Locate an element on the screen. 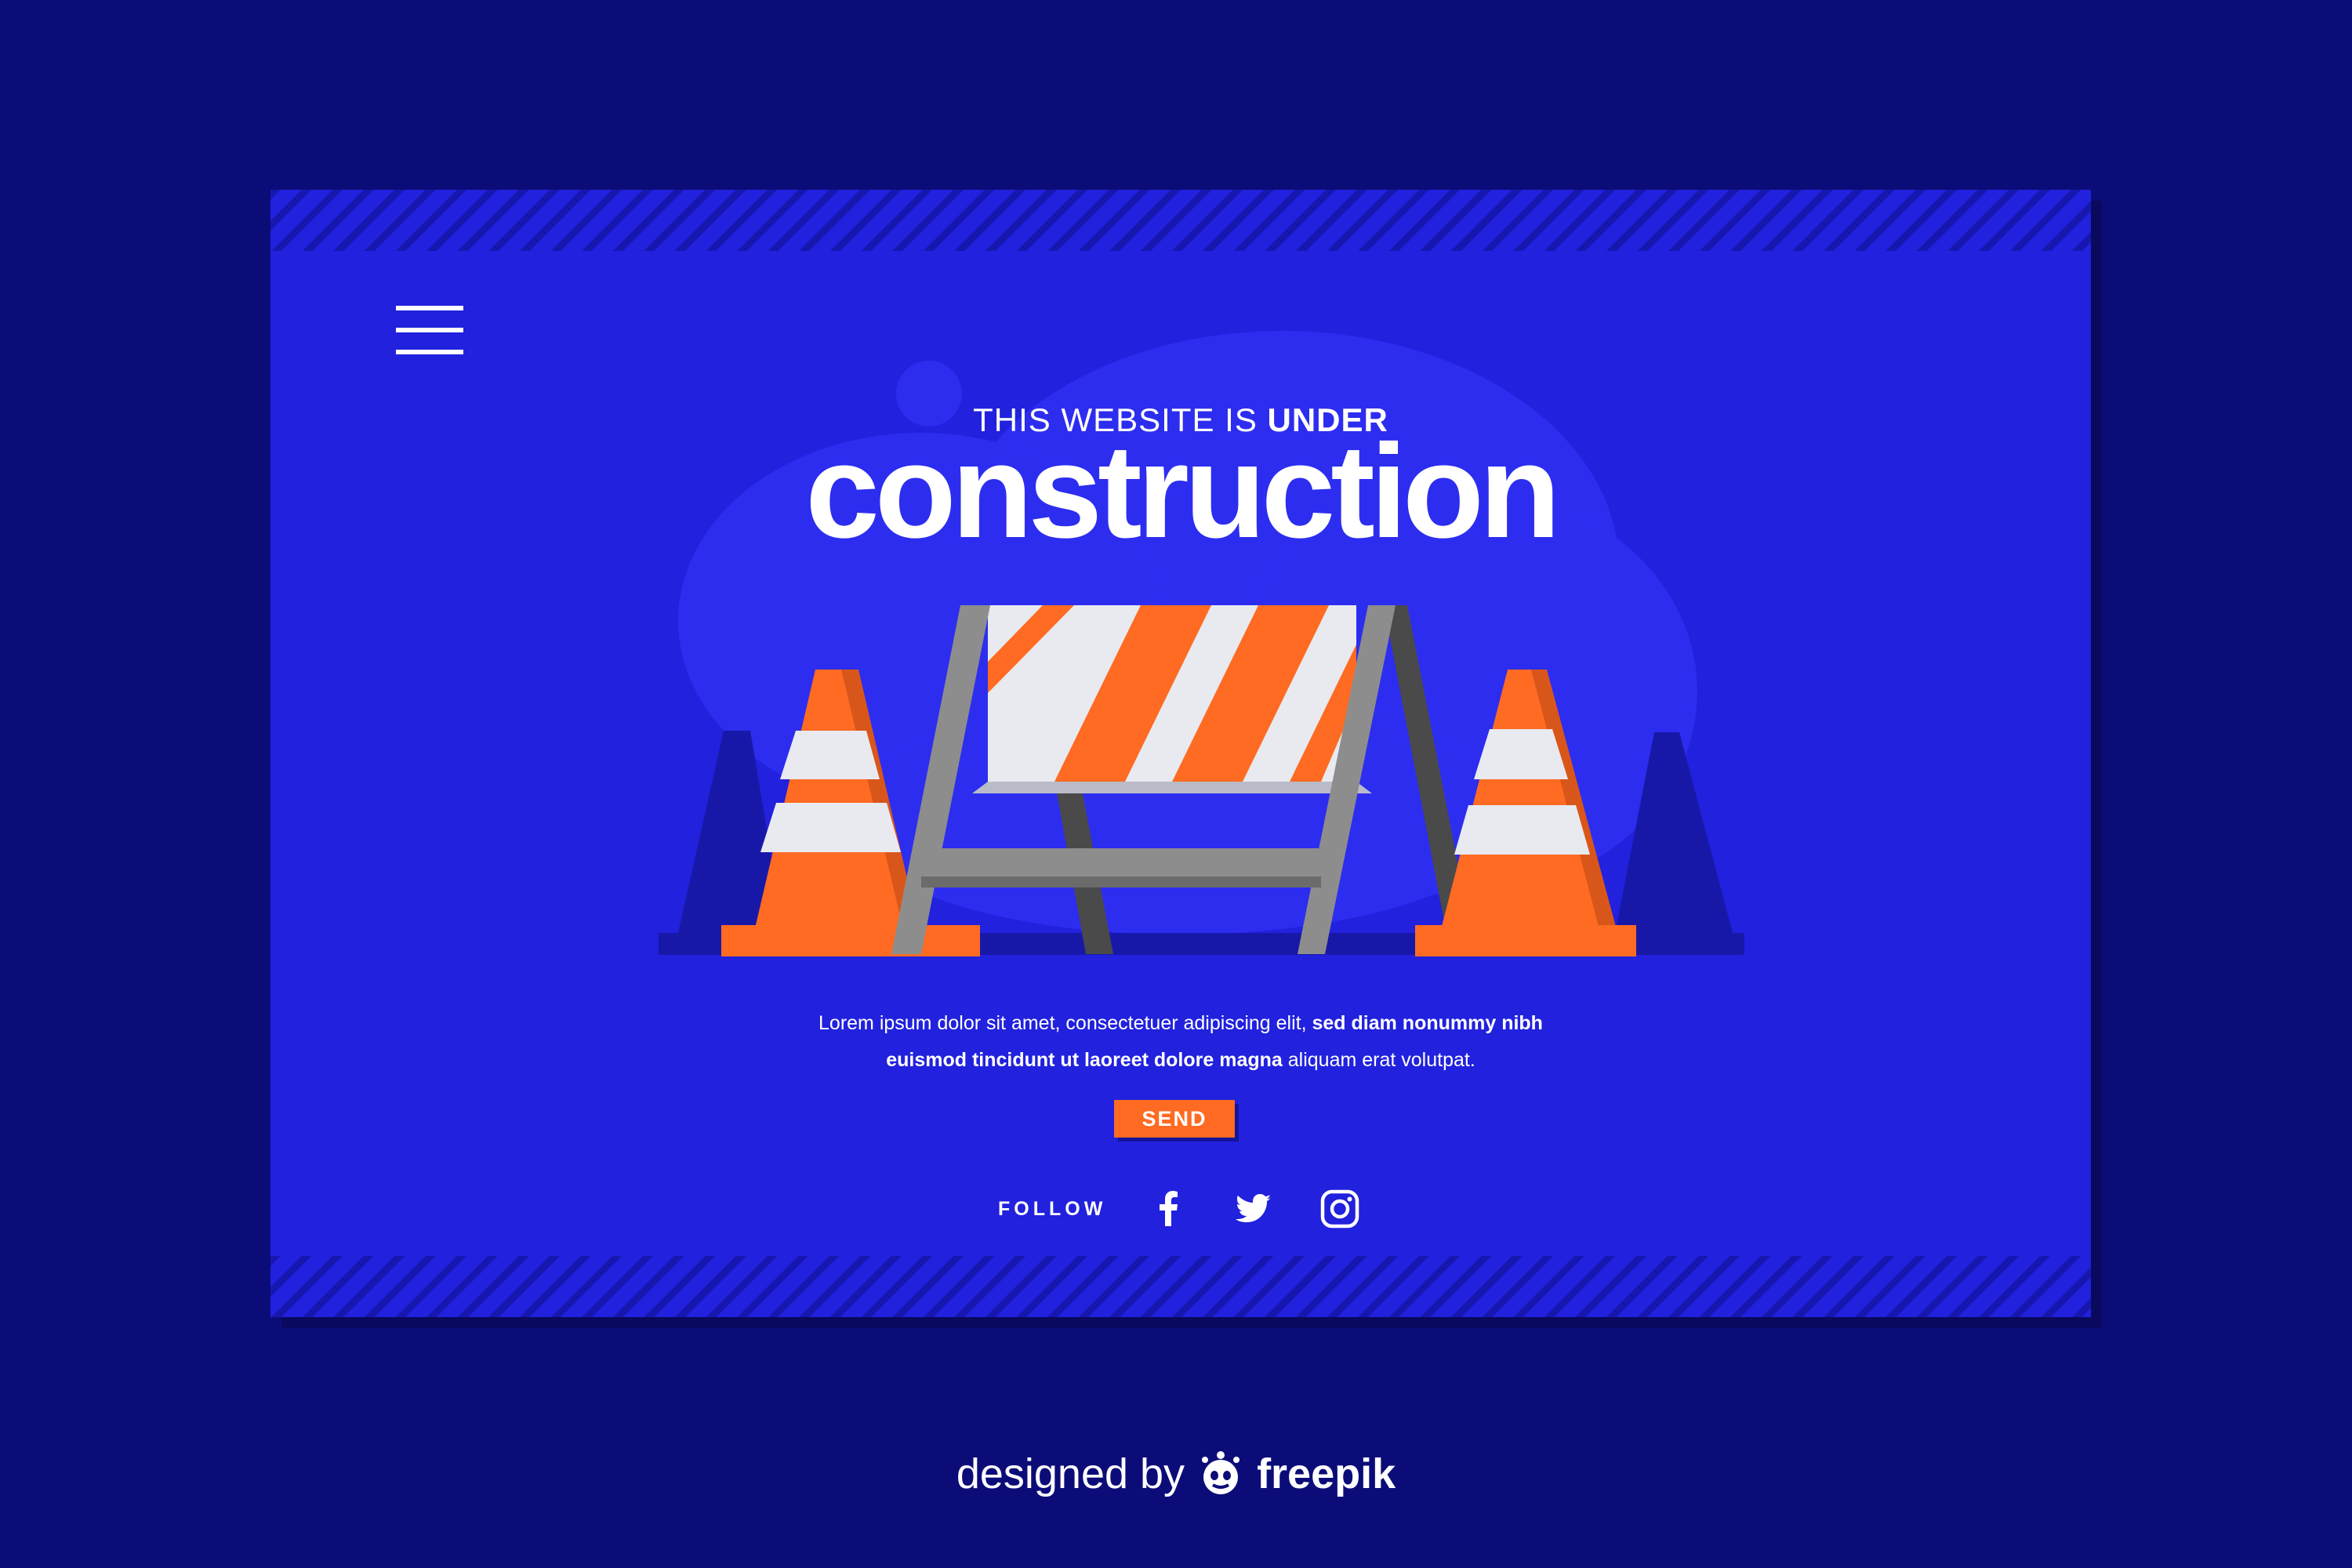 This screenshot has height=1568, width=2352. freepik-brand: freepik is located at coordinates (1326, 1473).